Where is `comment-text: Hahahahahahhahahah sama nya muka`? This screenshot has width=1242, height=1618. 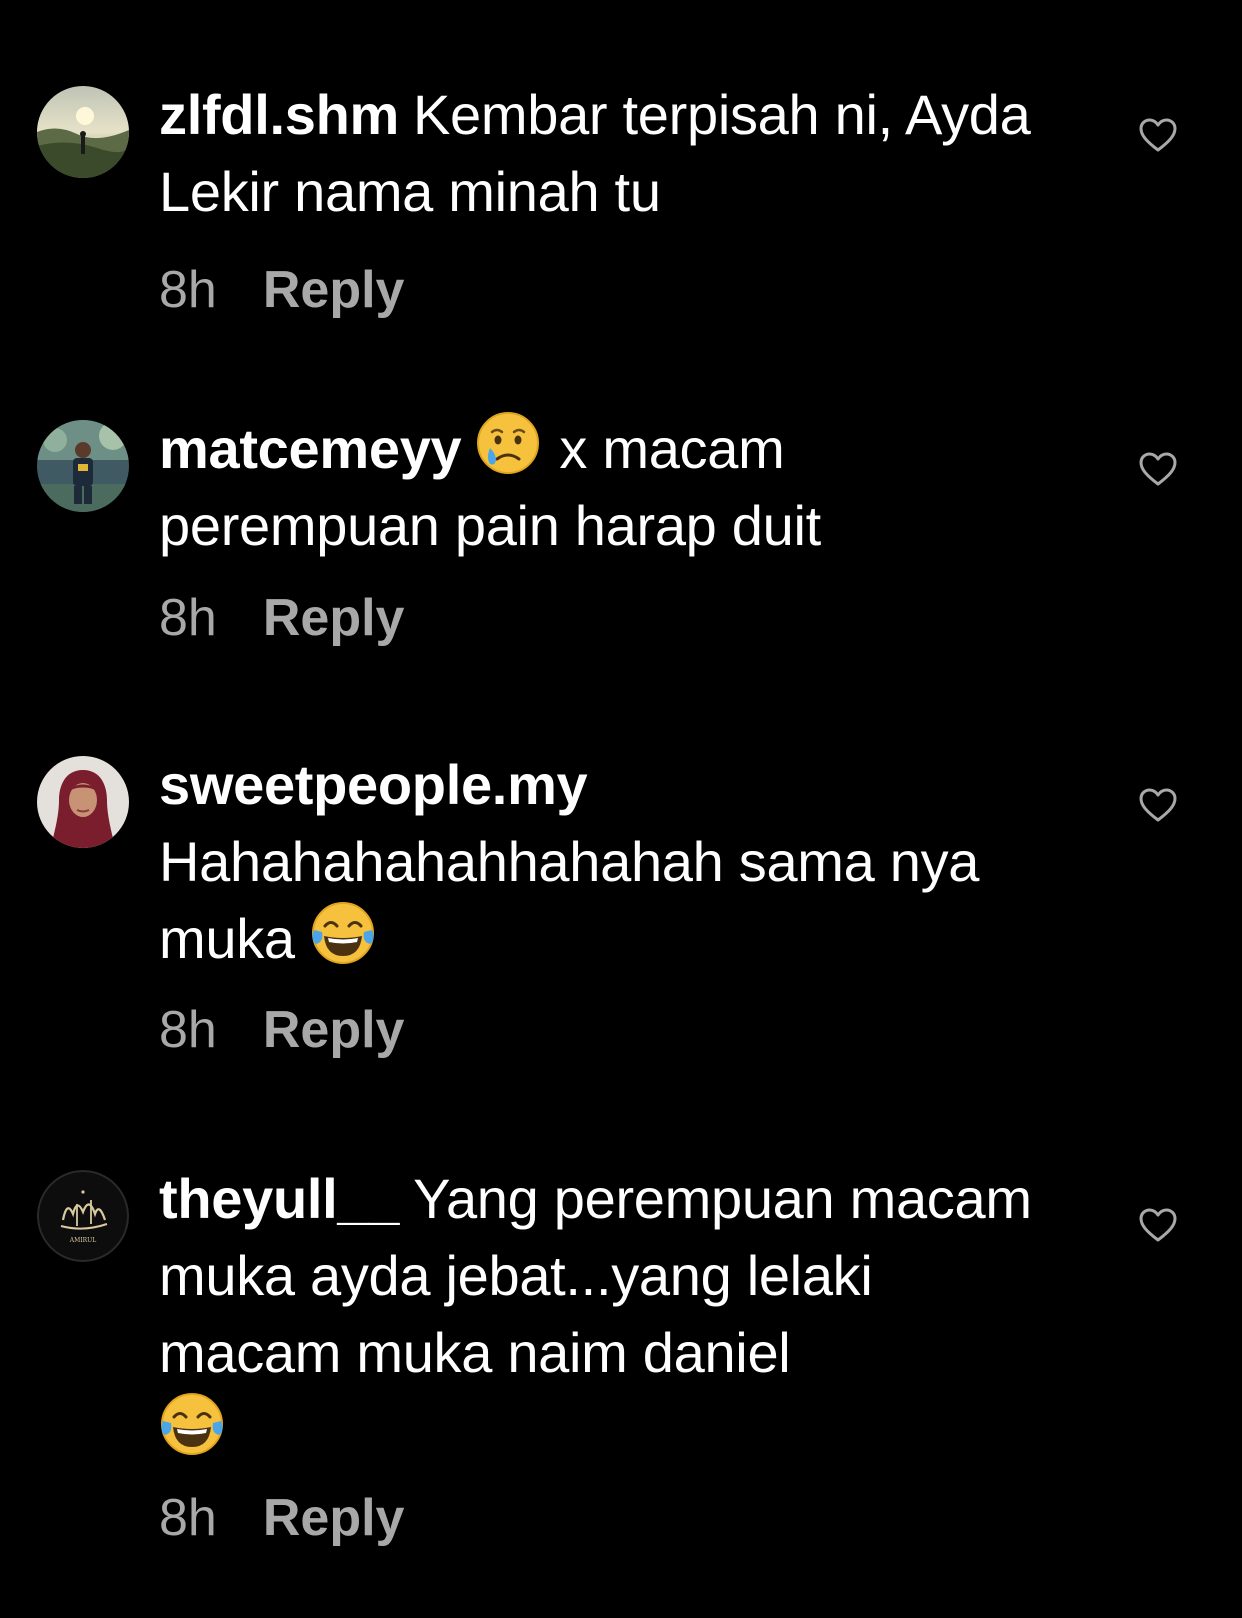 comment-text: Hahahahahahhahahah sama nya muka is located at coordinates (569, 900).